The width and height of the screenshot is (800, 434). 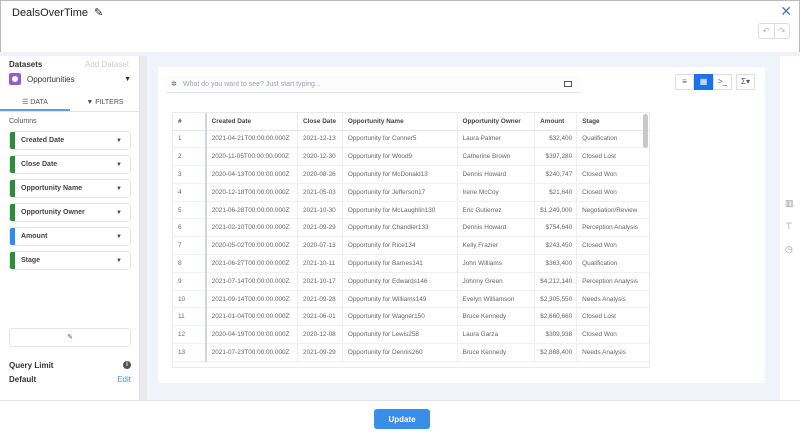 What do you see at coordinates (556, 122) in the screenshot?
I see `column-header: Amount` at bounding box center [556, 122].